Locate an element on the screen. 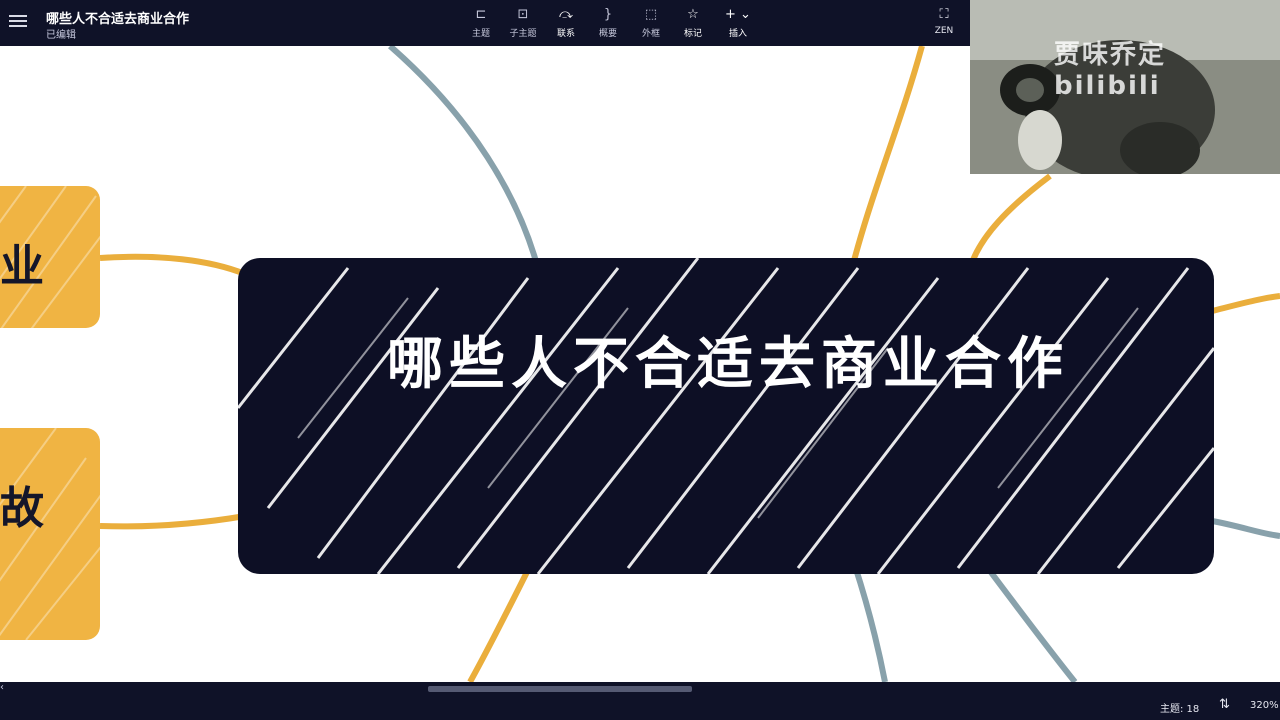 This screenshot has width=1280, height=720. left-topic-label-1: 业 is located at coordinates (22, 266).